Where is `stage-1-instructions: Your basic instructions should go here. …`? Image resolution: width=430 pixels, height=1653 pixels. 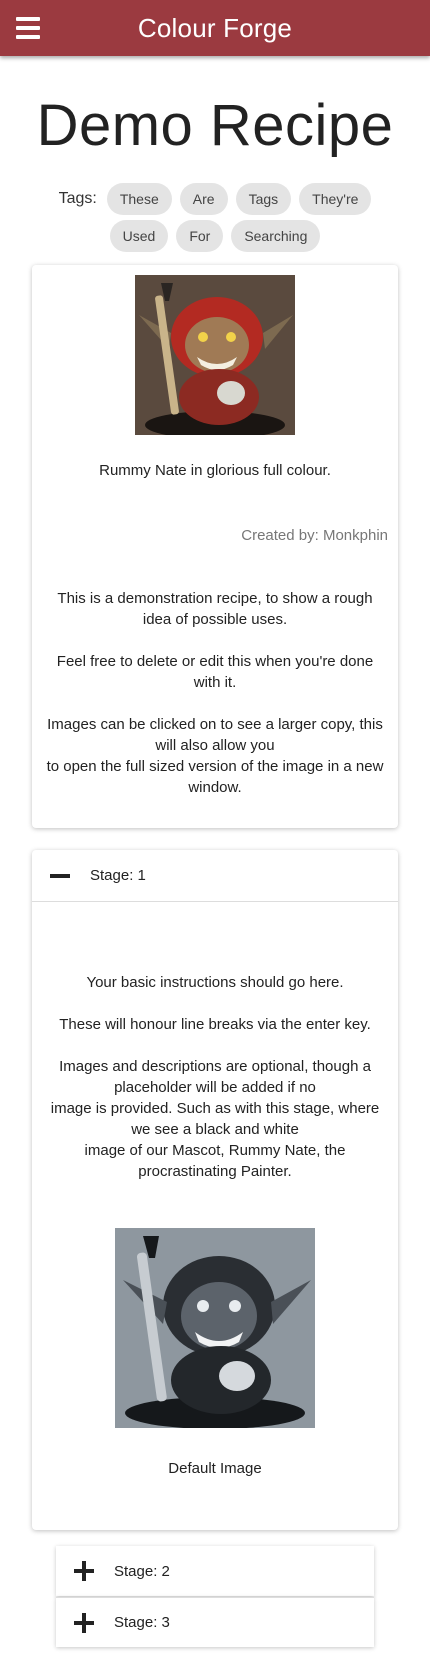 stage-1-instructions: Your basic instructions should go here. … is located at coordinates (215, 1077).